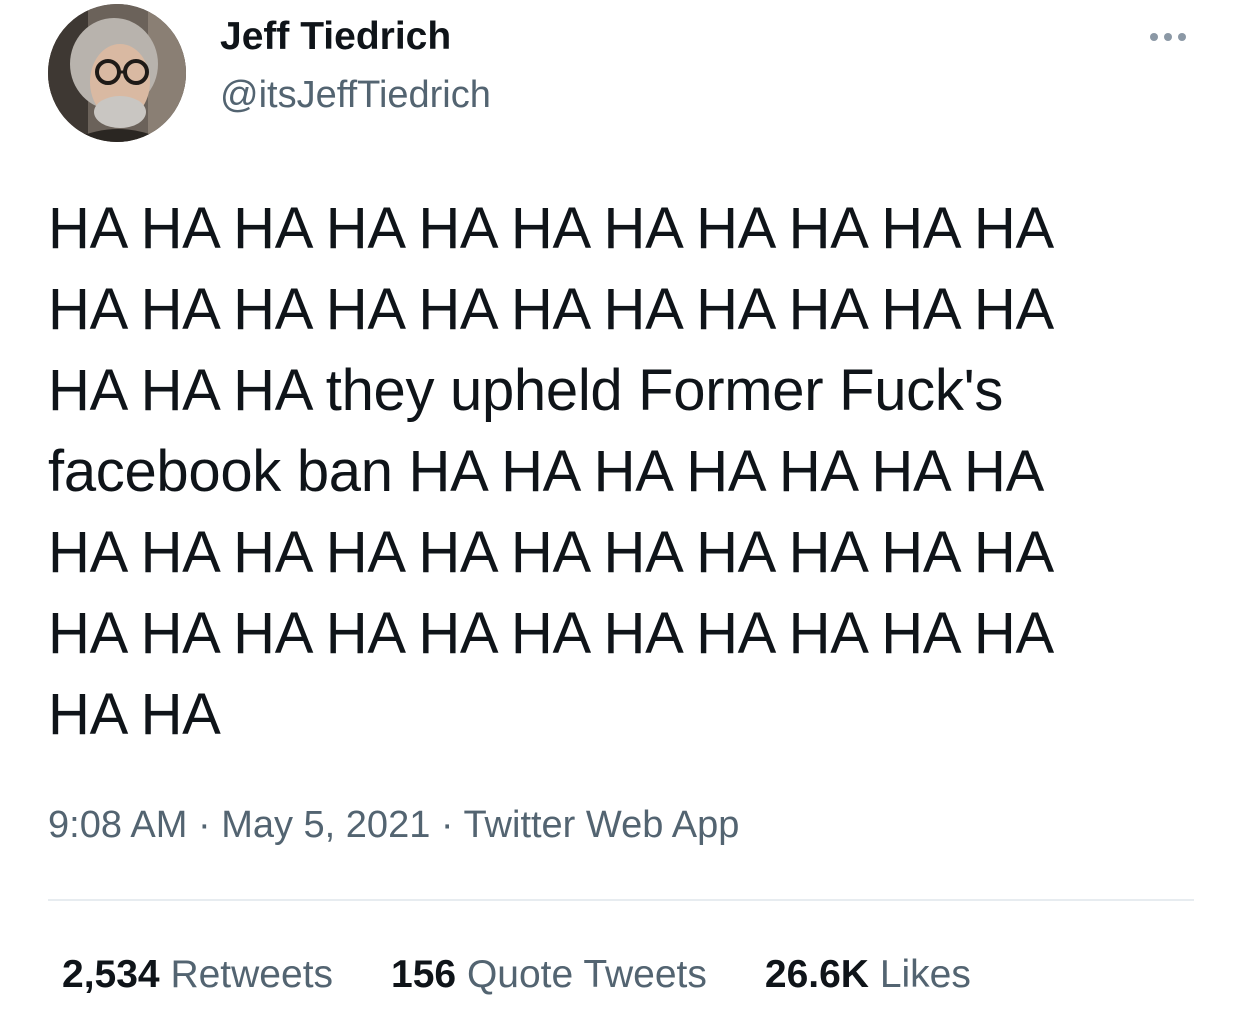  Describe the element at coordinates (925, 974) in the screenshot. I see `likes-label: Likes` at that location.